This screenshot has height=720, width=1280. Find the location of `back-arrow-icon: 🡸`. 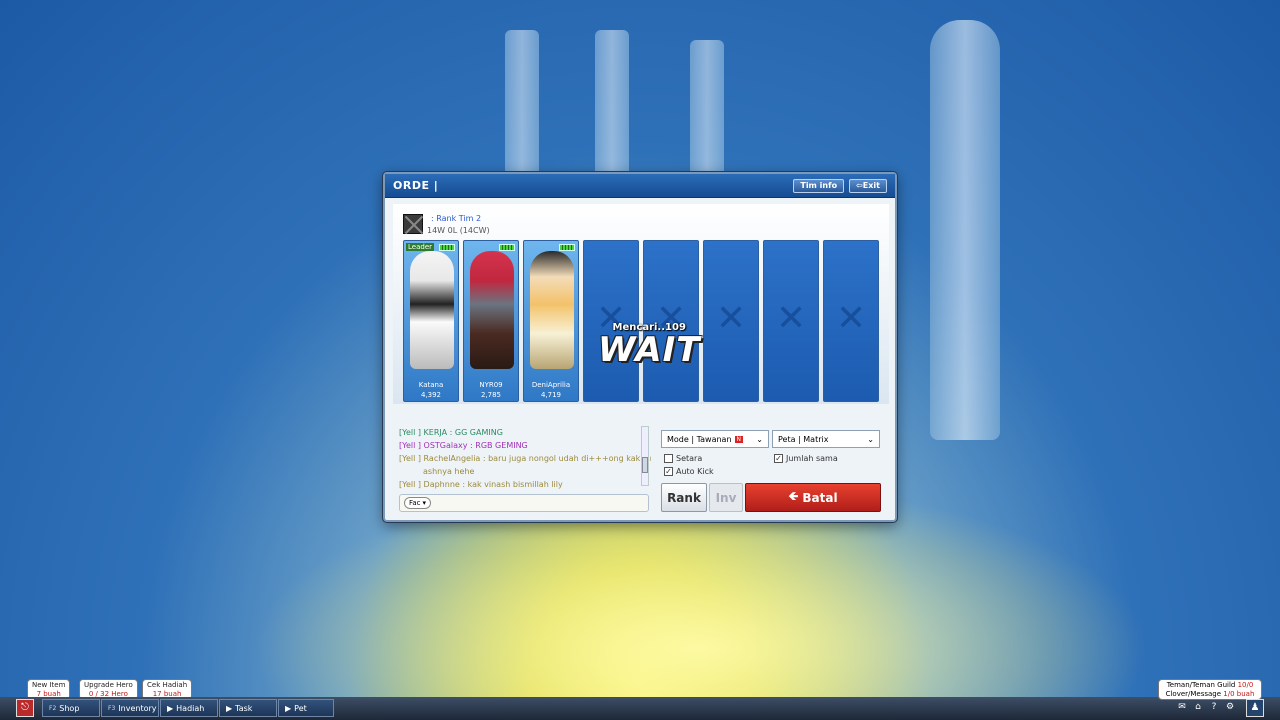

back-arrow-icon: 🡸 is located at coordinates (795, 496).